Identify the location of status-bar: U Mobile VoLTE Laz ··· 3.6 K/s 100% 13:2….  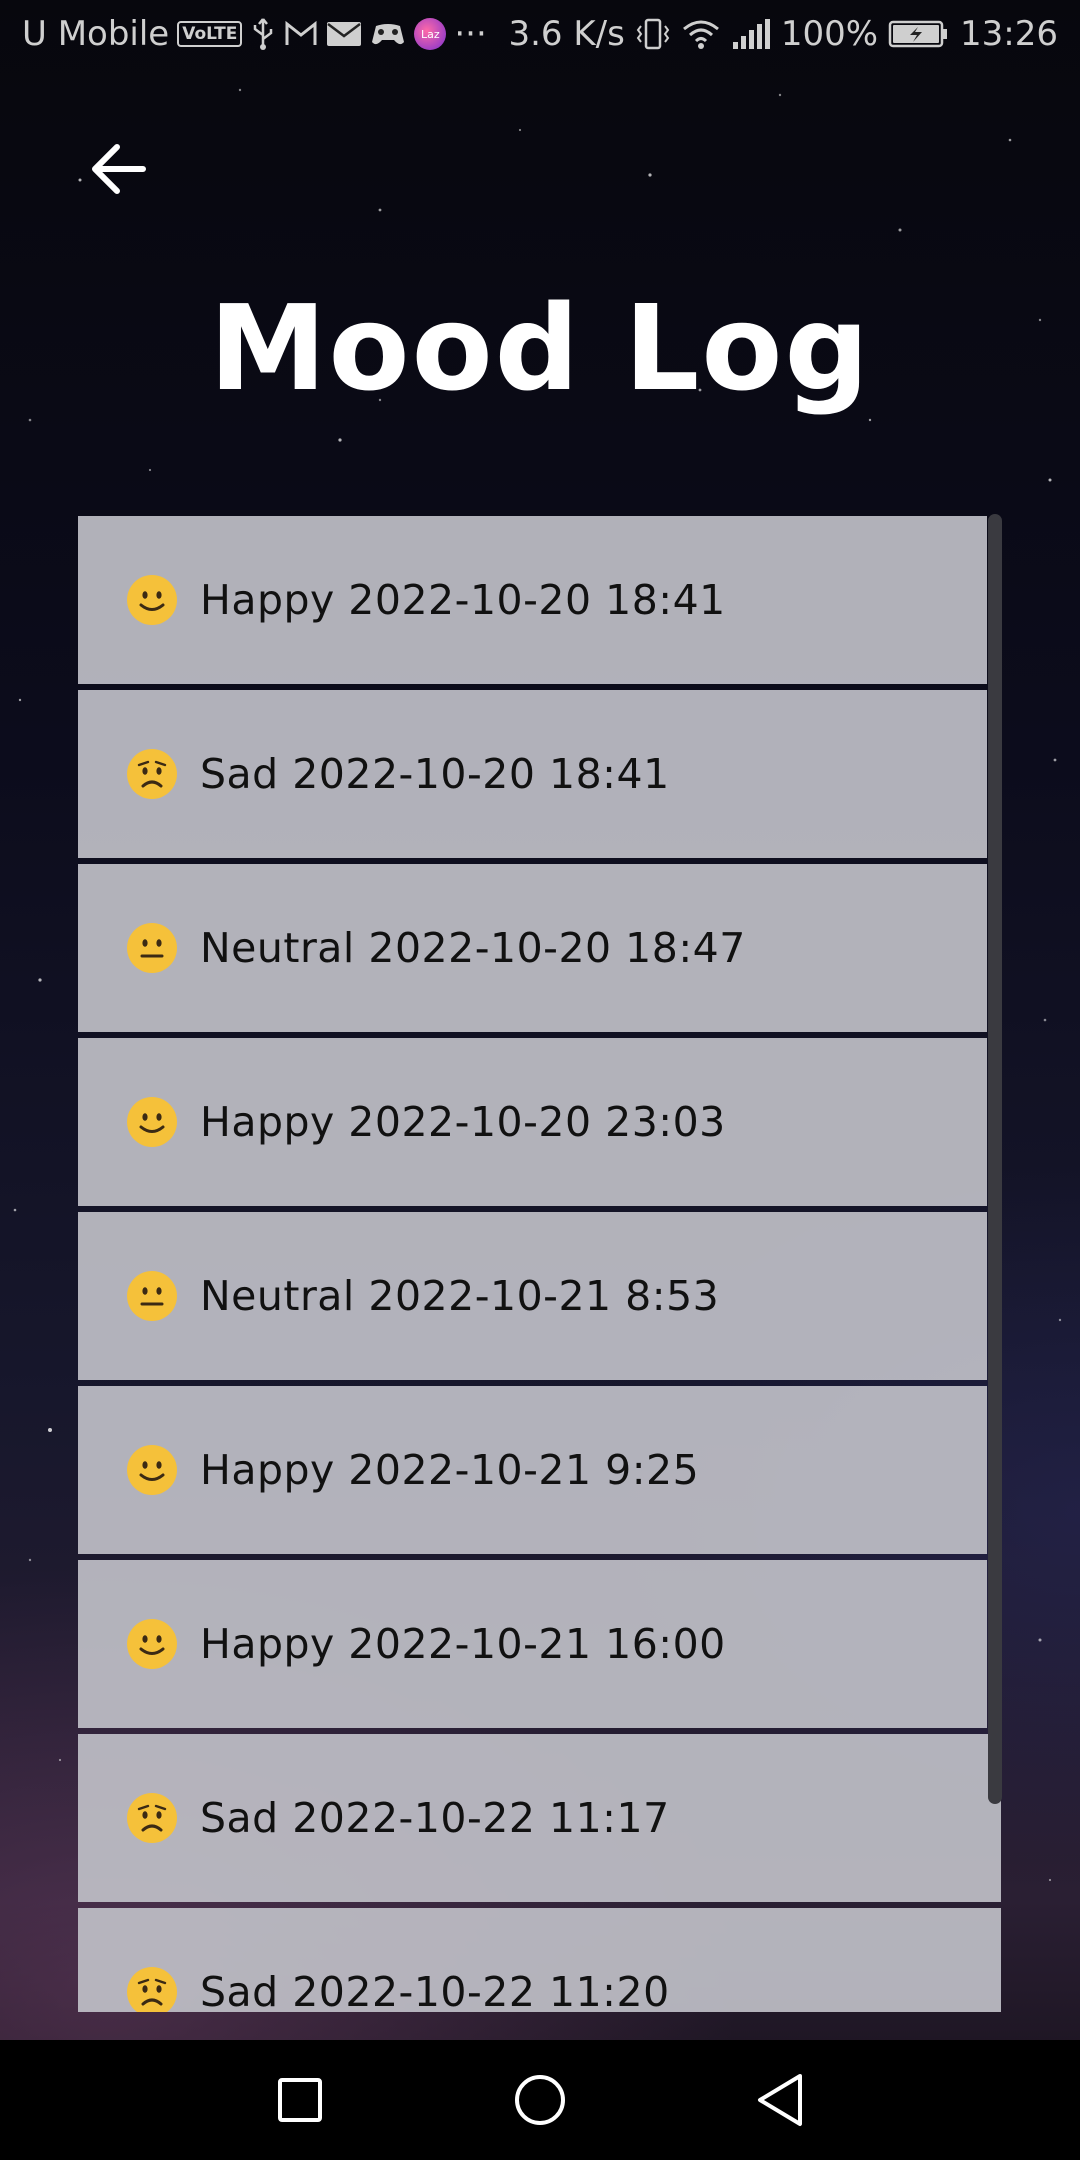
(540, 38).